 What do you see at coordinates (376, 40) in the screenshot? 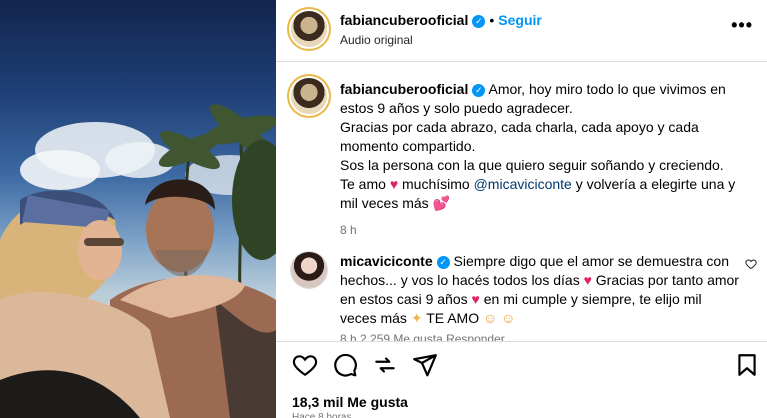
I see `audio-label: Audio original` at bounding box center [376, 40].